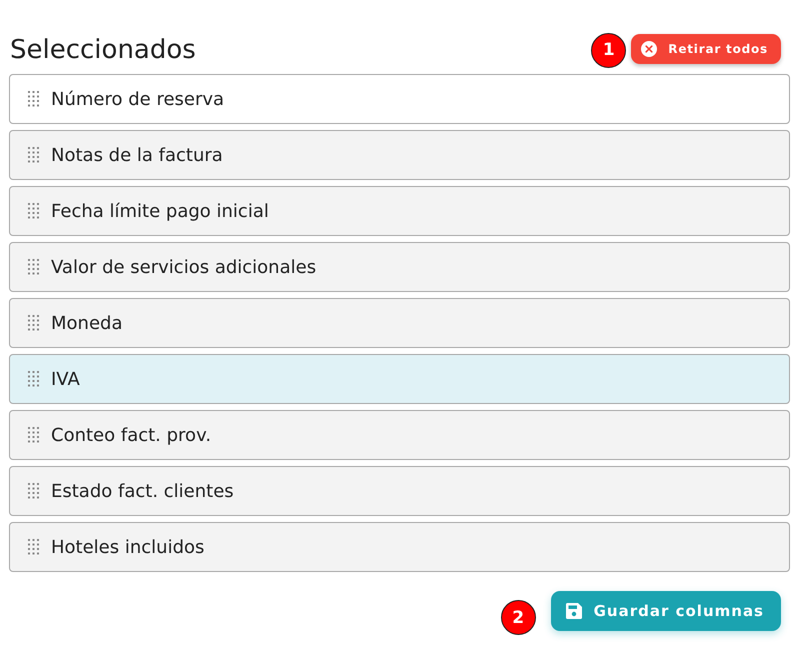  What do you see at coordinates (706, 49) in the screenshot?
I see `remove-all-button: Retirar todos` at bounding box center [706, 49].